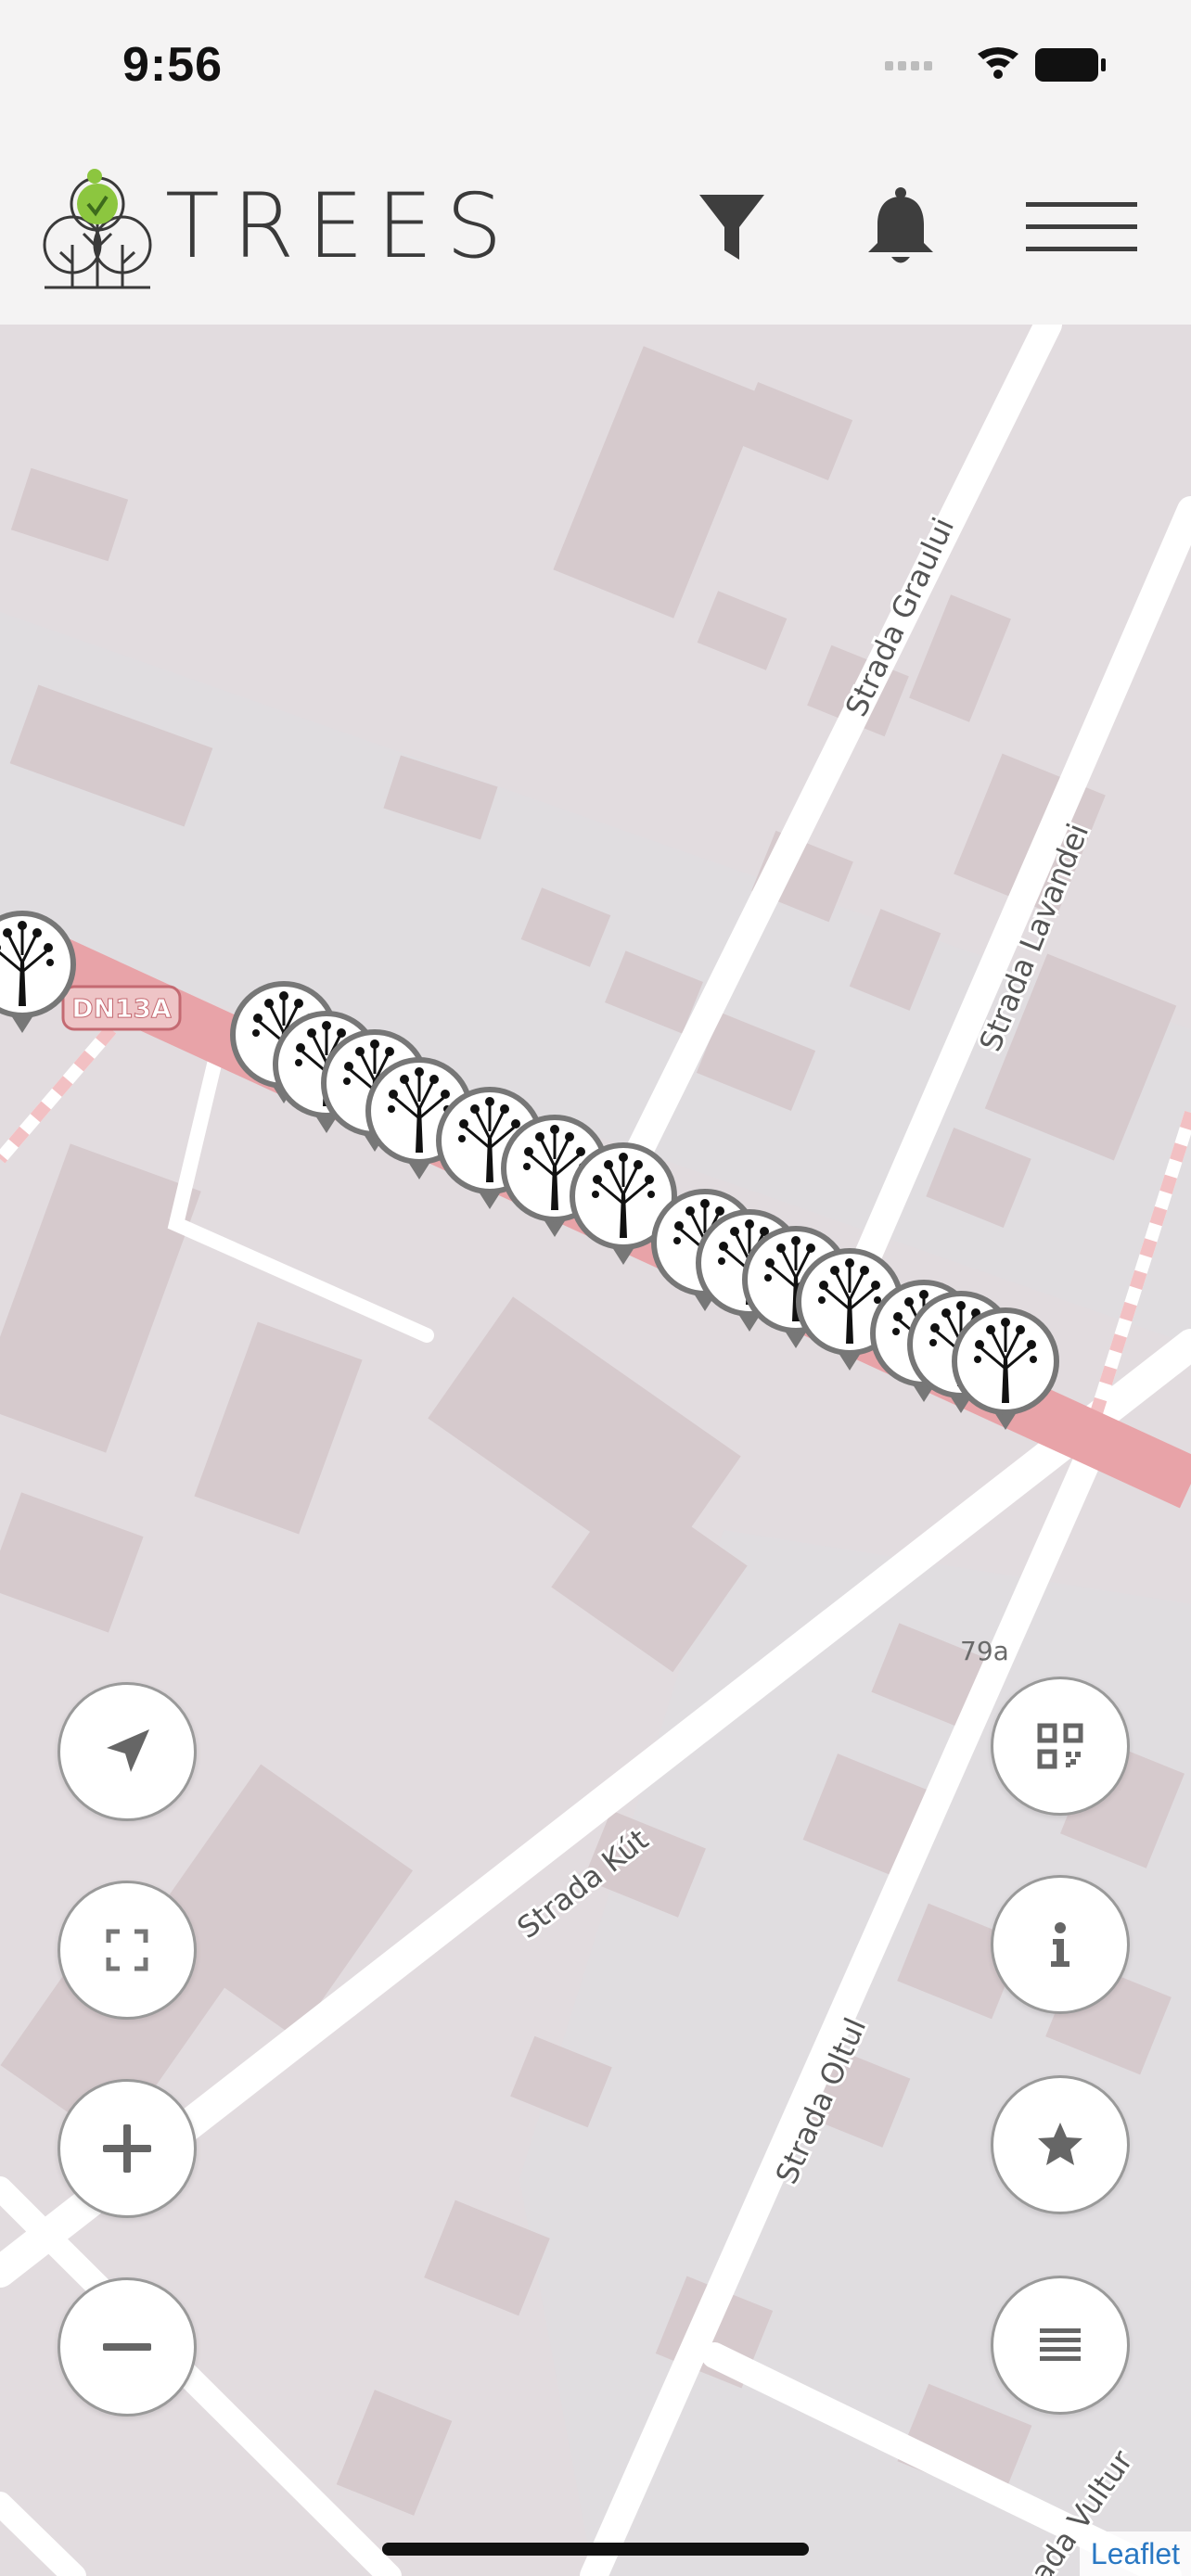 This screenshot has width=1191, height=2576. Describe the element at coordinates (595, 65) in the screenshot. I see `status-bar: 9:56` at that location.